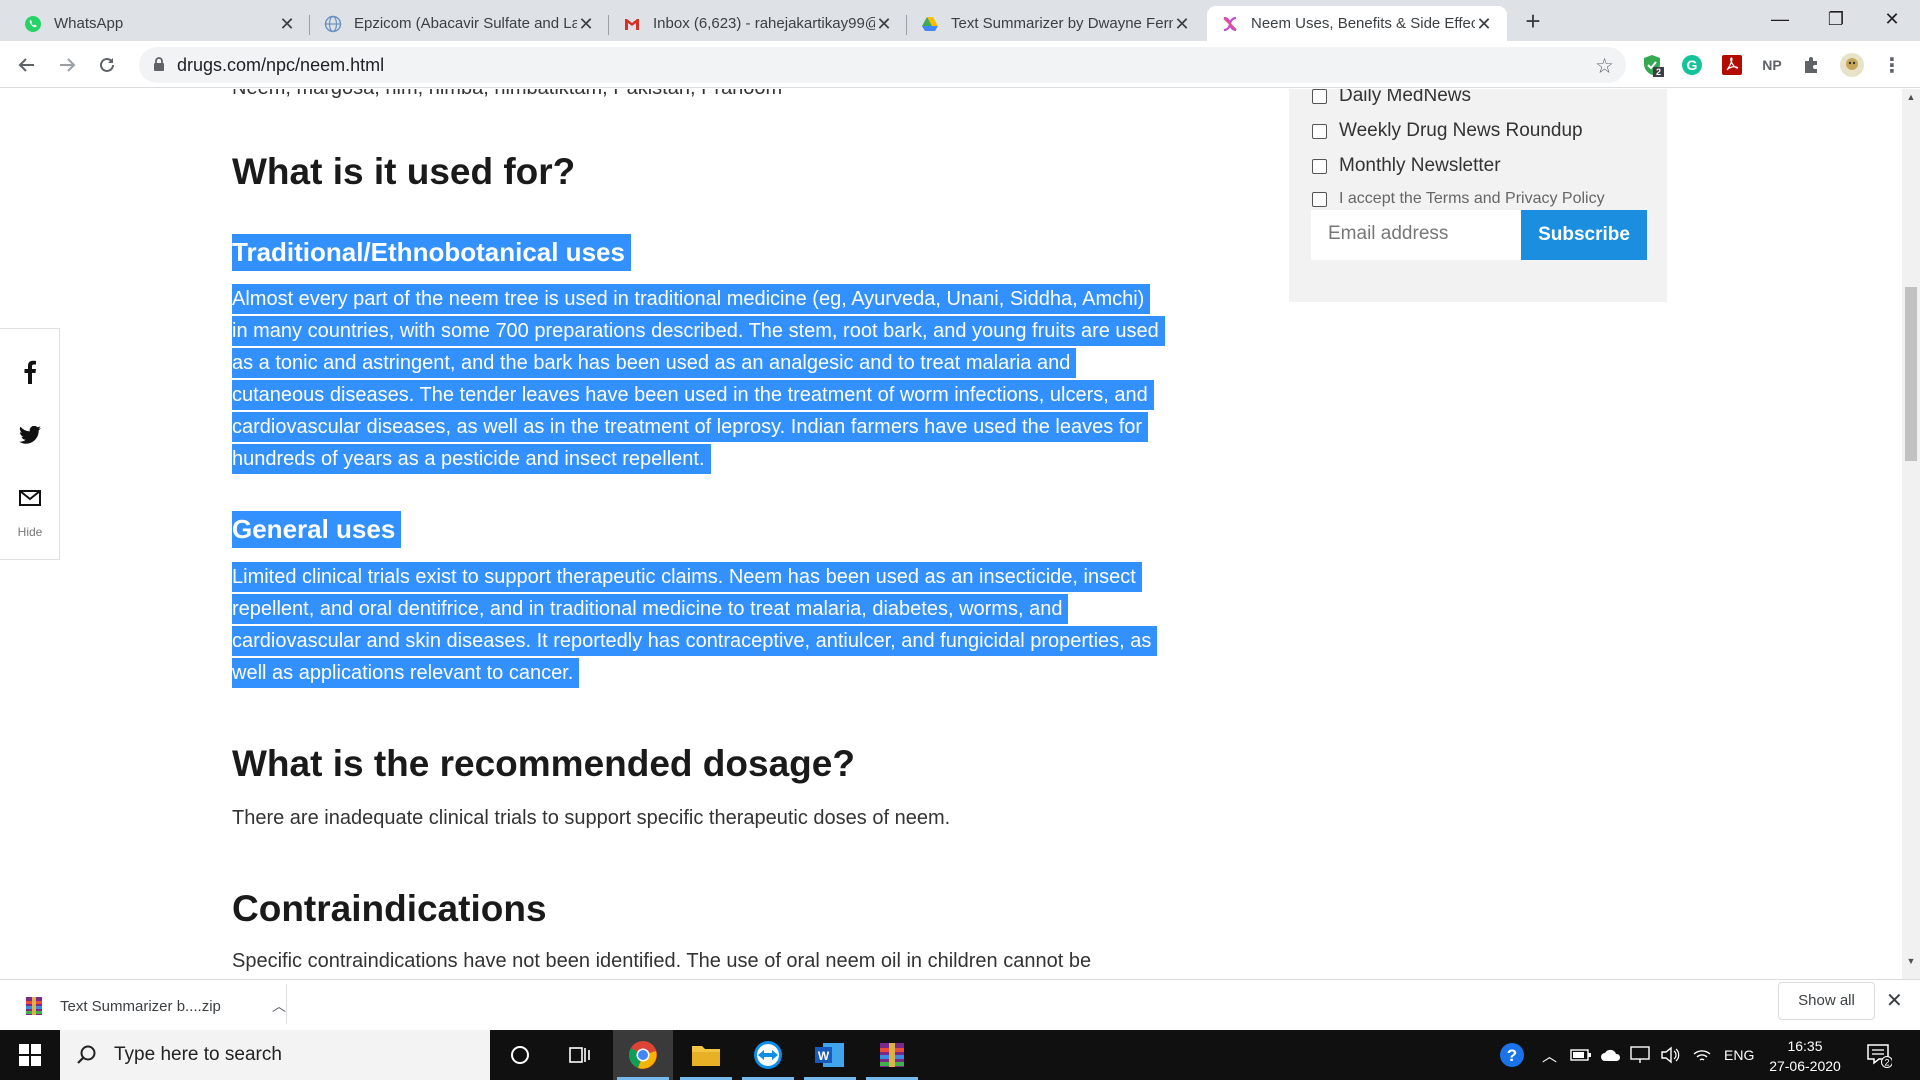  Describe the element at coordinates (960, 1055) in the screenshot. I see `taskbar: Type here to search W ? ︿ ENG 16:35 27-0` at that location.